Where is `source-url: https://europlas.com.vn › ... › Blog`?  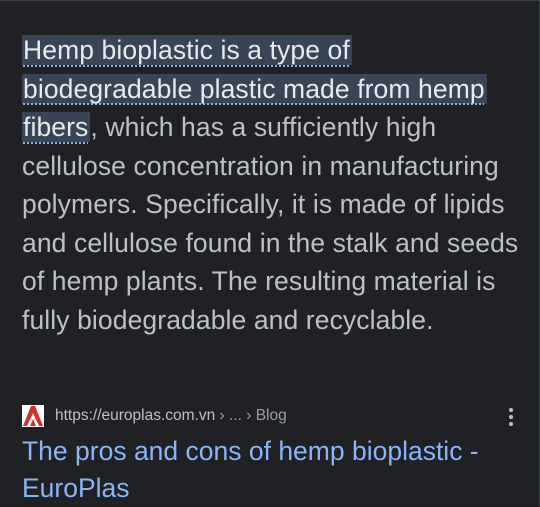
source-url: https://europlas.com.vn › ... › Blog is located at coordinates (171, 416).